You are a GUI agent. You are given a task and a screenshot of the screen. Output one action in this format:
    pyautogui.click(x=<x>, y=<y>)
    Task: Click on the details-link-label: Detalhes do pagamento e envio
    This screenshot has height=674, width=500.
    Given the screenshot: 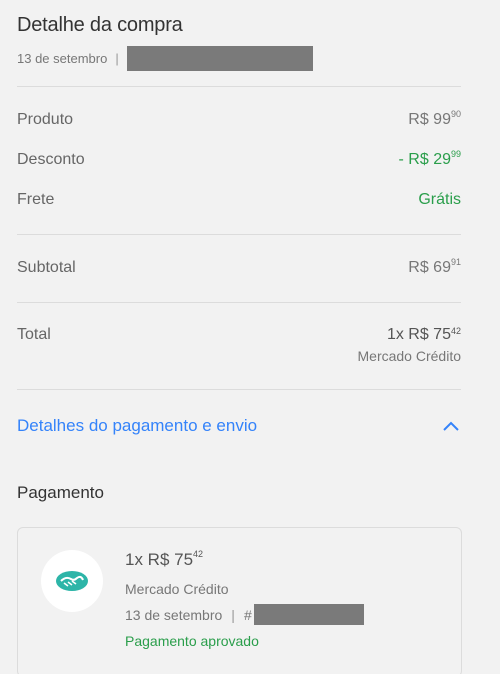 What is the action you would take?
    pyautogui.click(x=137, y=425)
    